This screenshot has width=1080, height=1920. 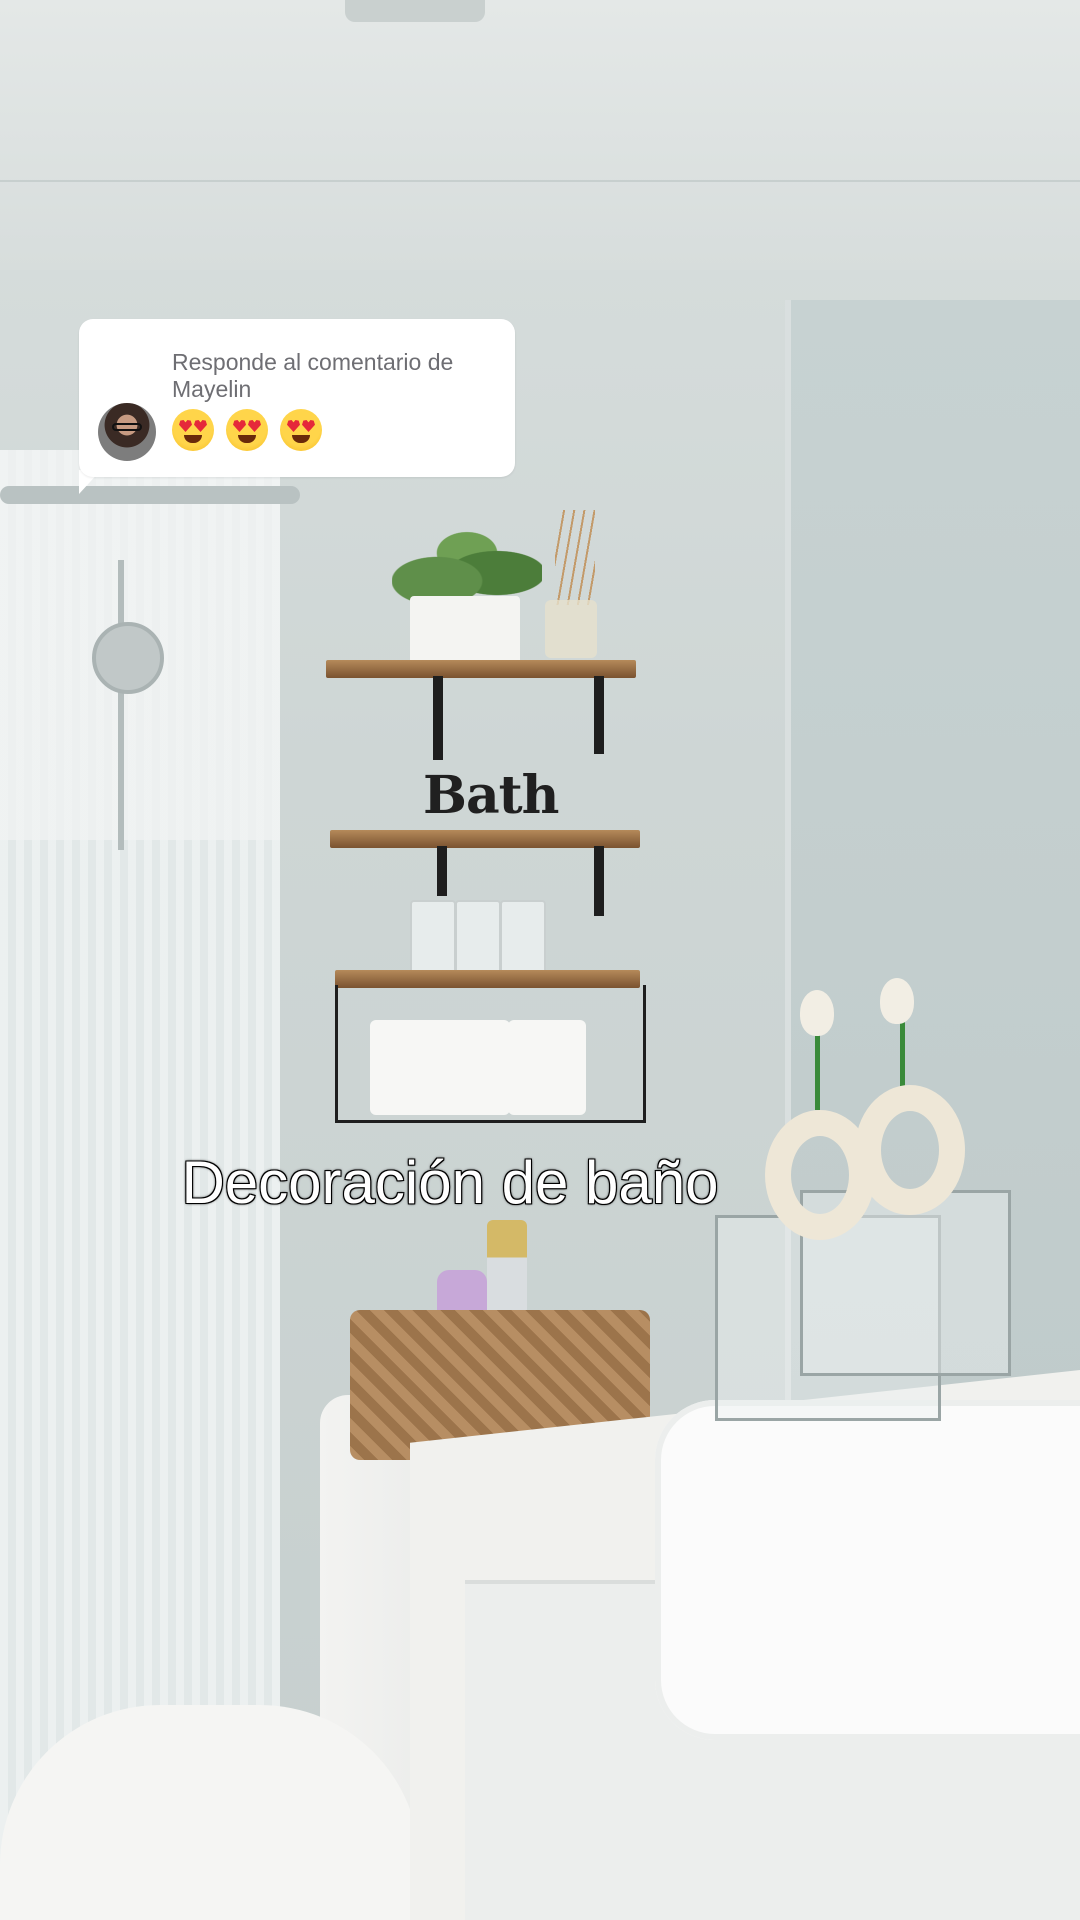 What do you see at coordinates (449, 1182) in the screenshot?
I see `video-caption: Decoración de baño` at bounding box center [449, 1182].